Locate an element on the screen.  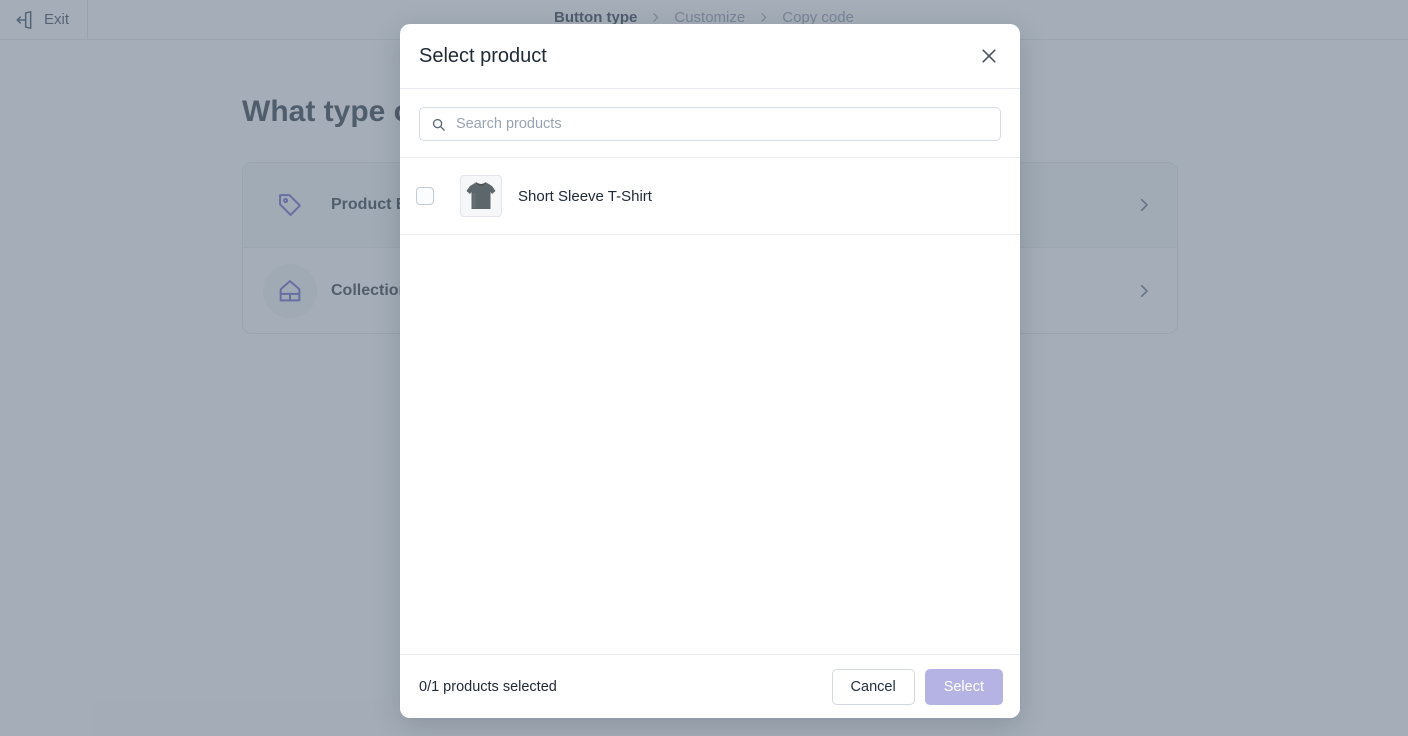
close-x-icon is located at coordinates (989, 56).